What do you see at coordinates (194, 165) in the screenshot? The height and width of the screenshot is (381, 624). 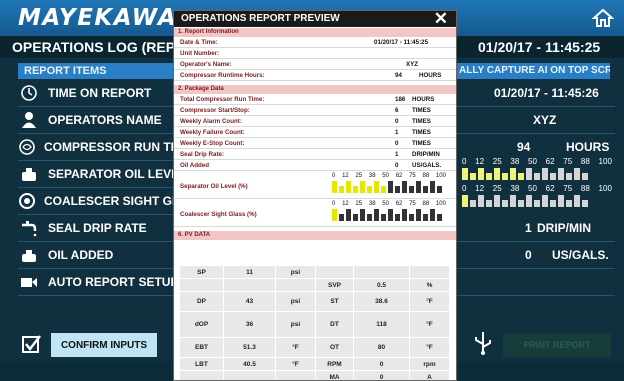 I see `row-label: Oil Added` at bounding box center [194, 165].